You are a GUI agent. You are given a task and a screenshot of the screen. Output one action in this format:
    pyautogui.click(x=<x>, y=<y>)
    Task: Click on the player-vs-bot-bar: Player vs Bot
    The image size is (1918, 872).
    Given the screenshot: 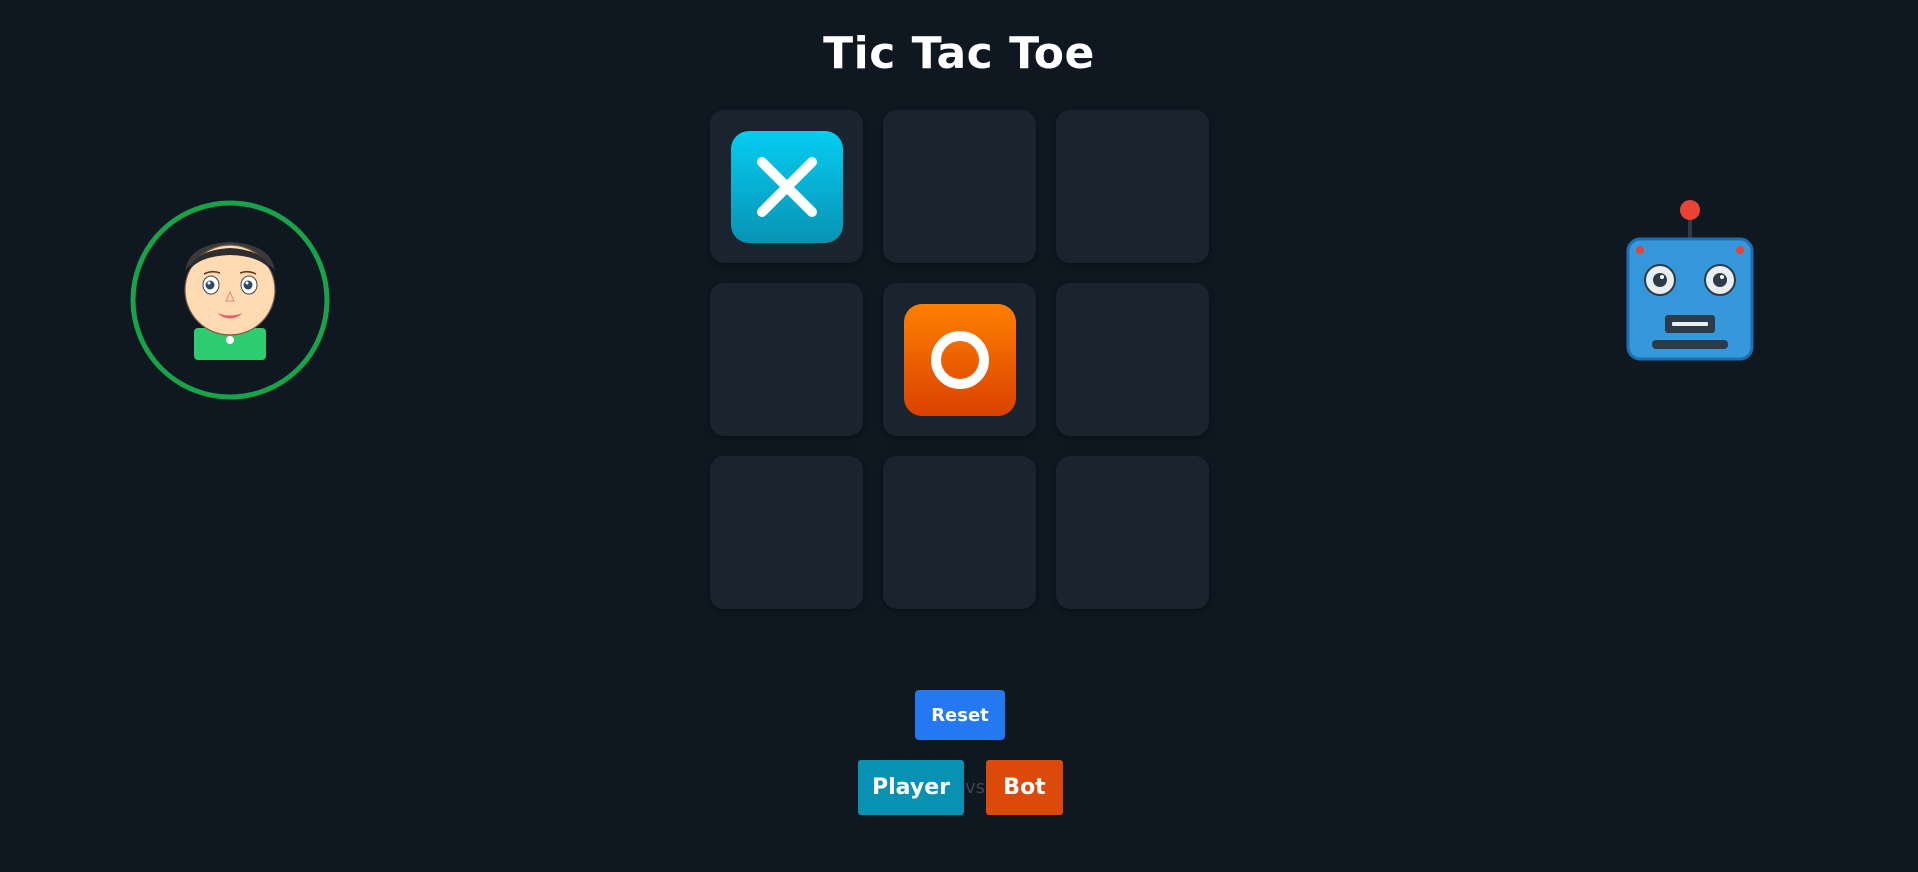 What is the action you would take?
    pyautogui.click(x=960, y=787)
    